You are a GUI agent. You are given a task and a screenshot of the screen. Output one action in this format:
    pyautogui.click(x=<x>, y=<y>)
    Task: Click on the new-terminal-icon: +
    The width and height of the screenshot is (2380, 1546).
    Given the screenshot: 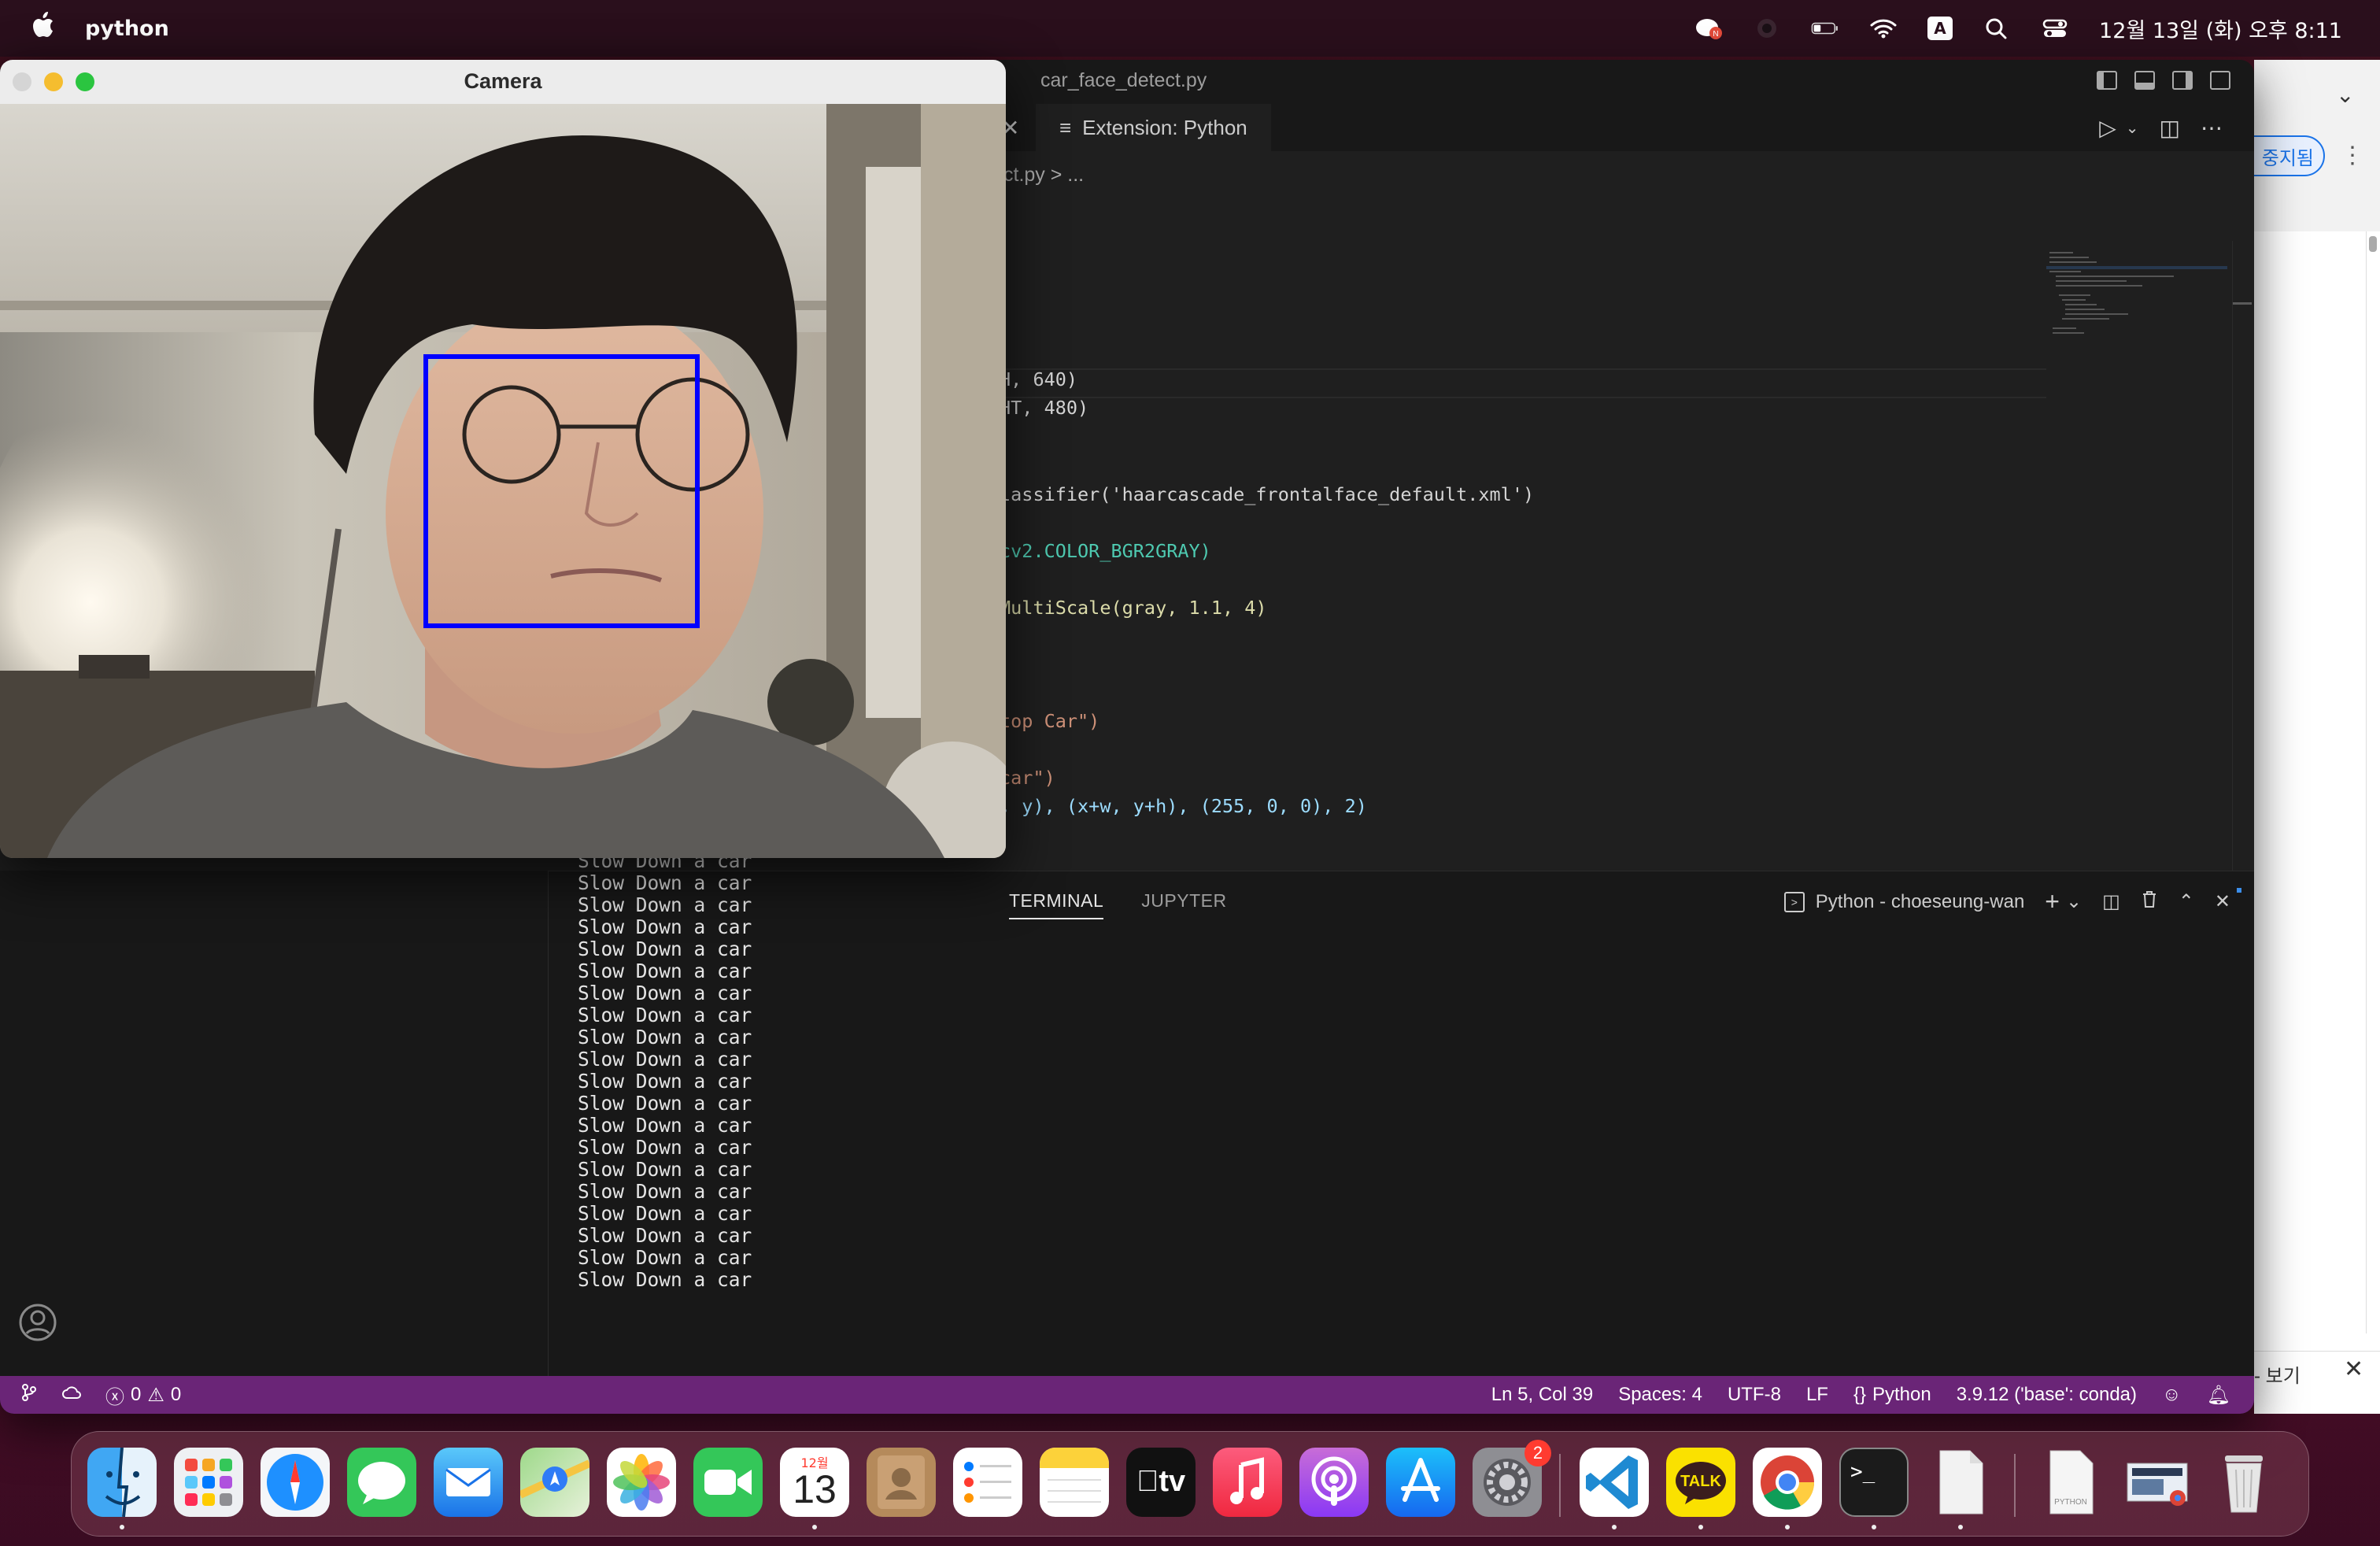 What is the action you would take?
    pyautogui.click(x=2052, y=901)
    